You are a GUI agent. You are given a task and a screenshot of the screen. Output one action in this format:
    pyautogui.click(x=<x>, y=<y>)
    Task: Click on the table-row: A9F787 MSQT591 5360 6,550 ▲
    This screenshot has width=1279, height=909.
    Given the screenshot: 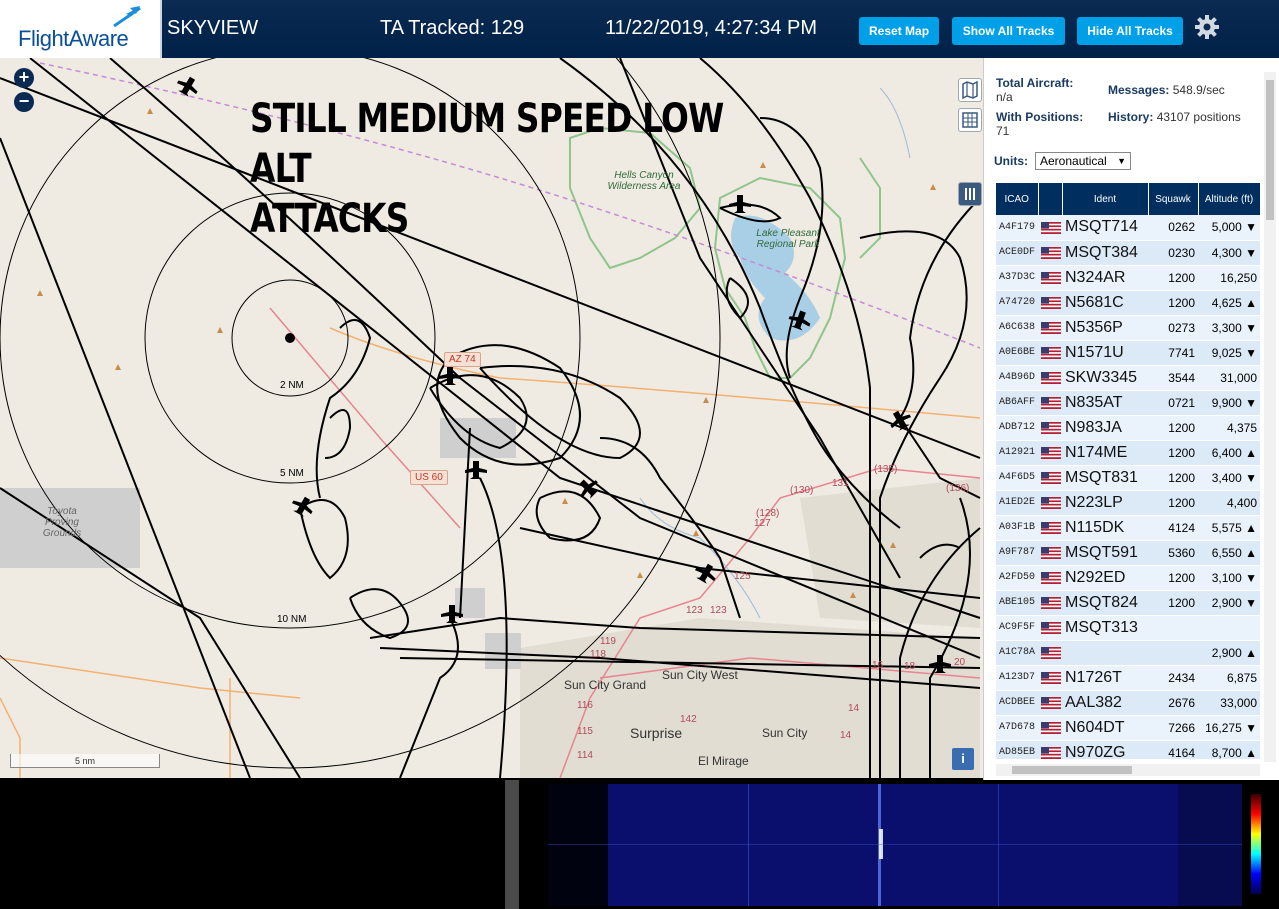 What is the action you would take?
    pyautogui.click(x=1128, y=553)
    